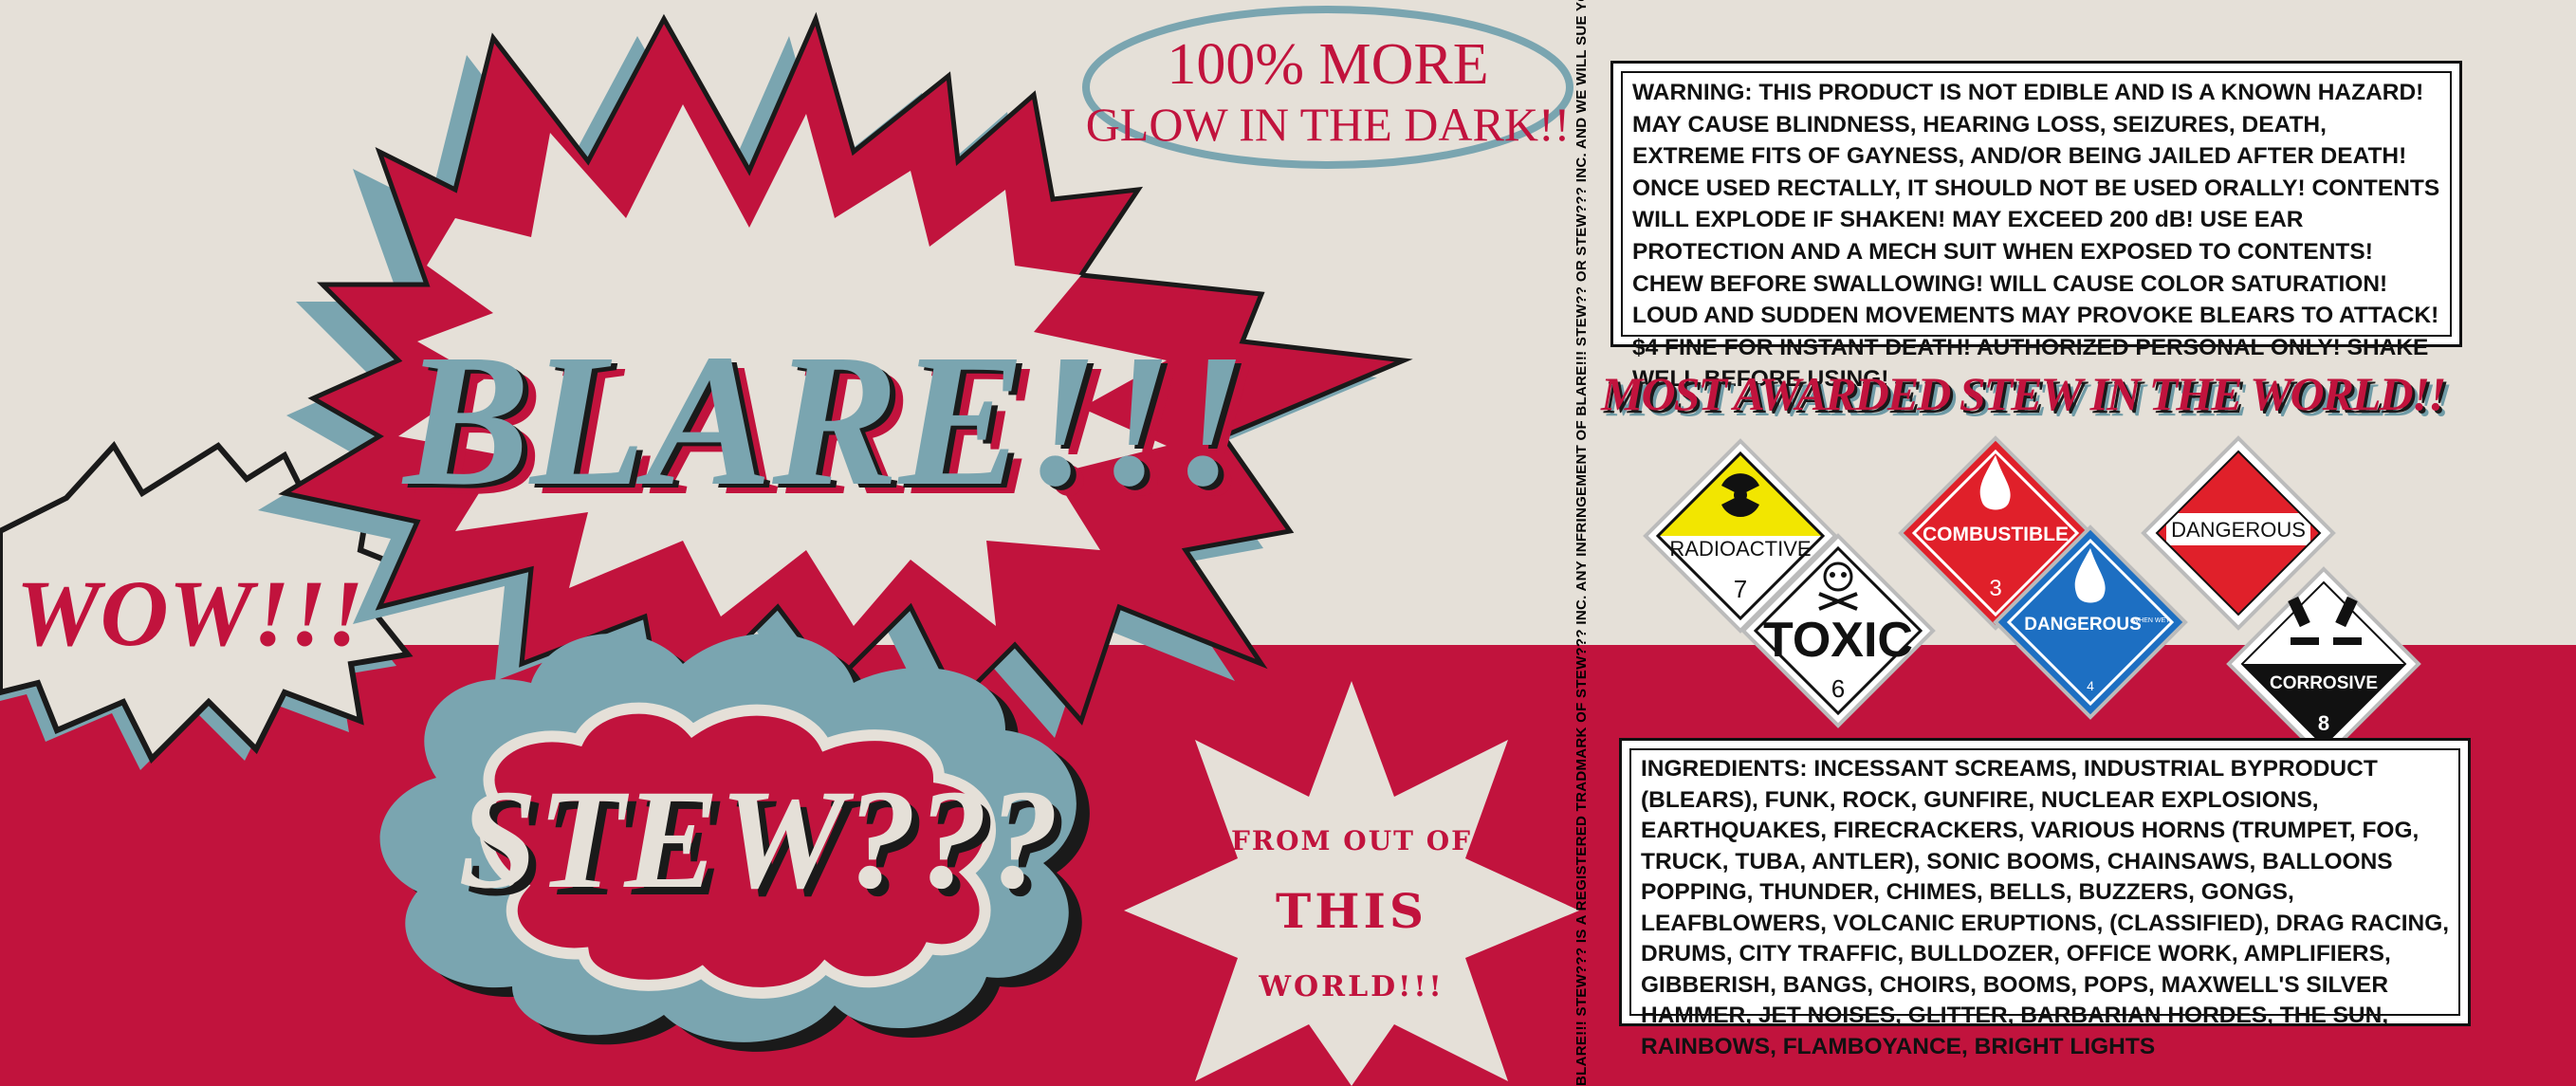 The width and height of the screenshot is (2576, 1086). Describe the element at coordinates (1996, 534) in the screenshot. I see `combustible-label: COMBUSTIBLE` at that location.